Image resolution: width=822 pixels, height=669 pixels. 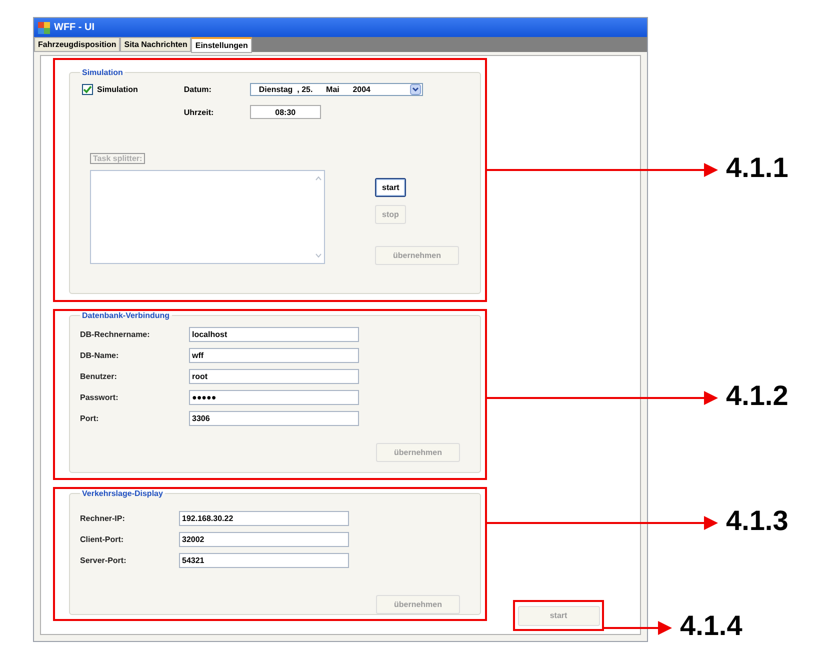 What do you see at coordinates (104, 560) in the screenshot?
I see `field-label: Server-Port:` at bounding box center [104, 560].